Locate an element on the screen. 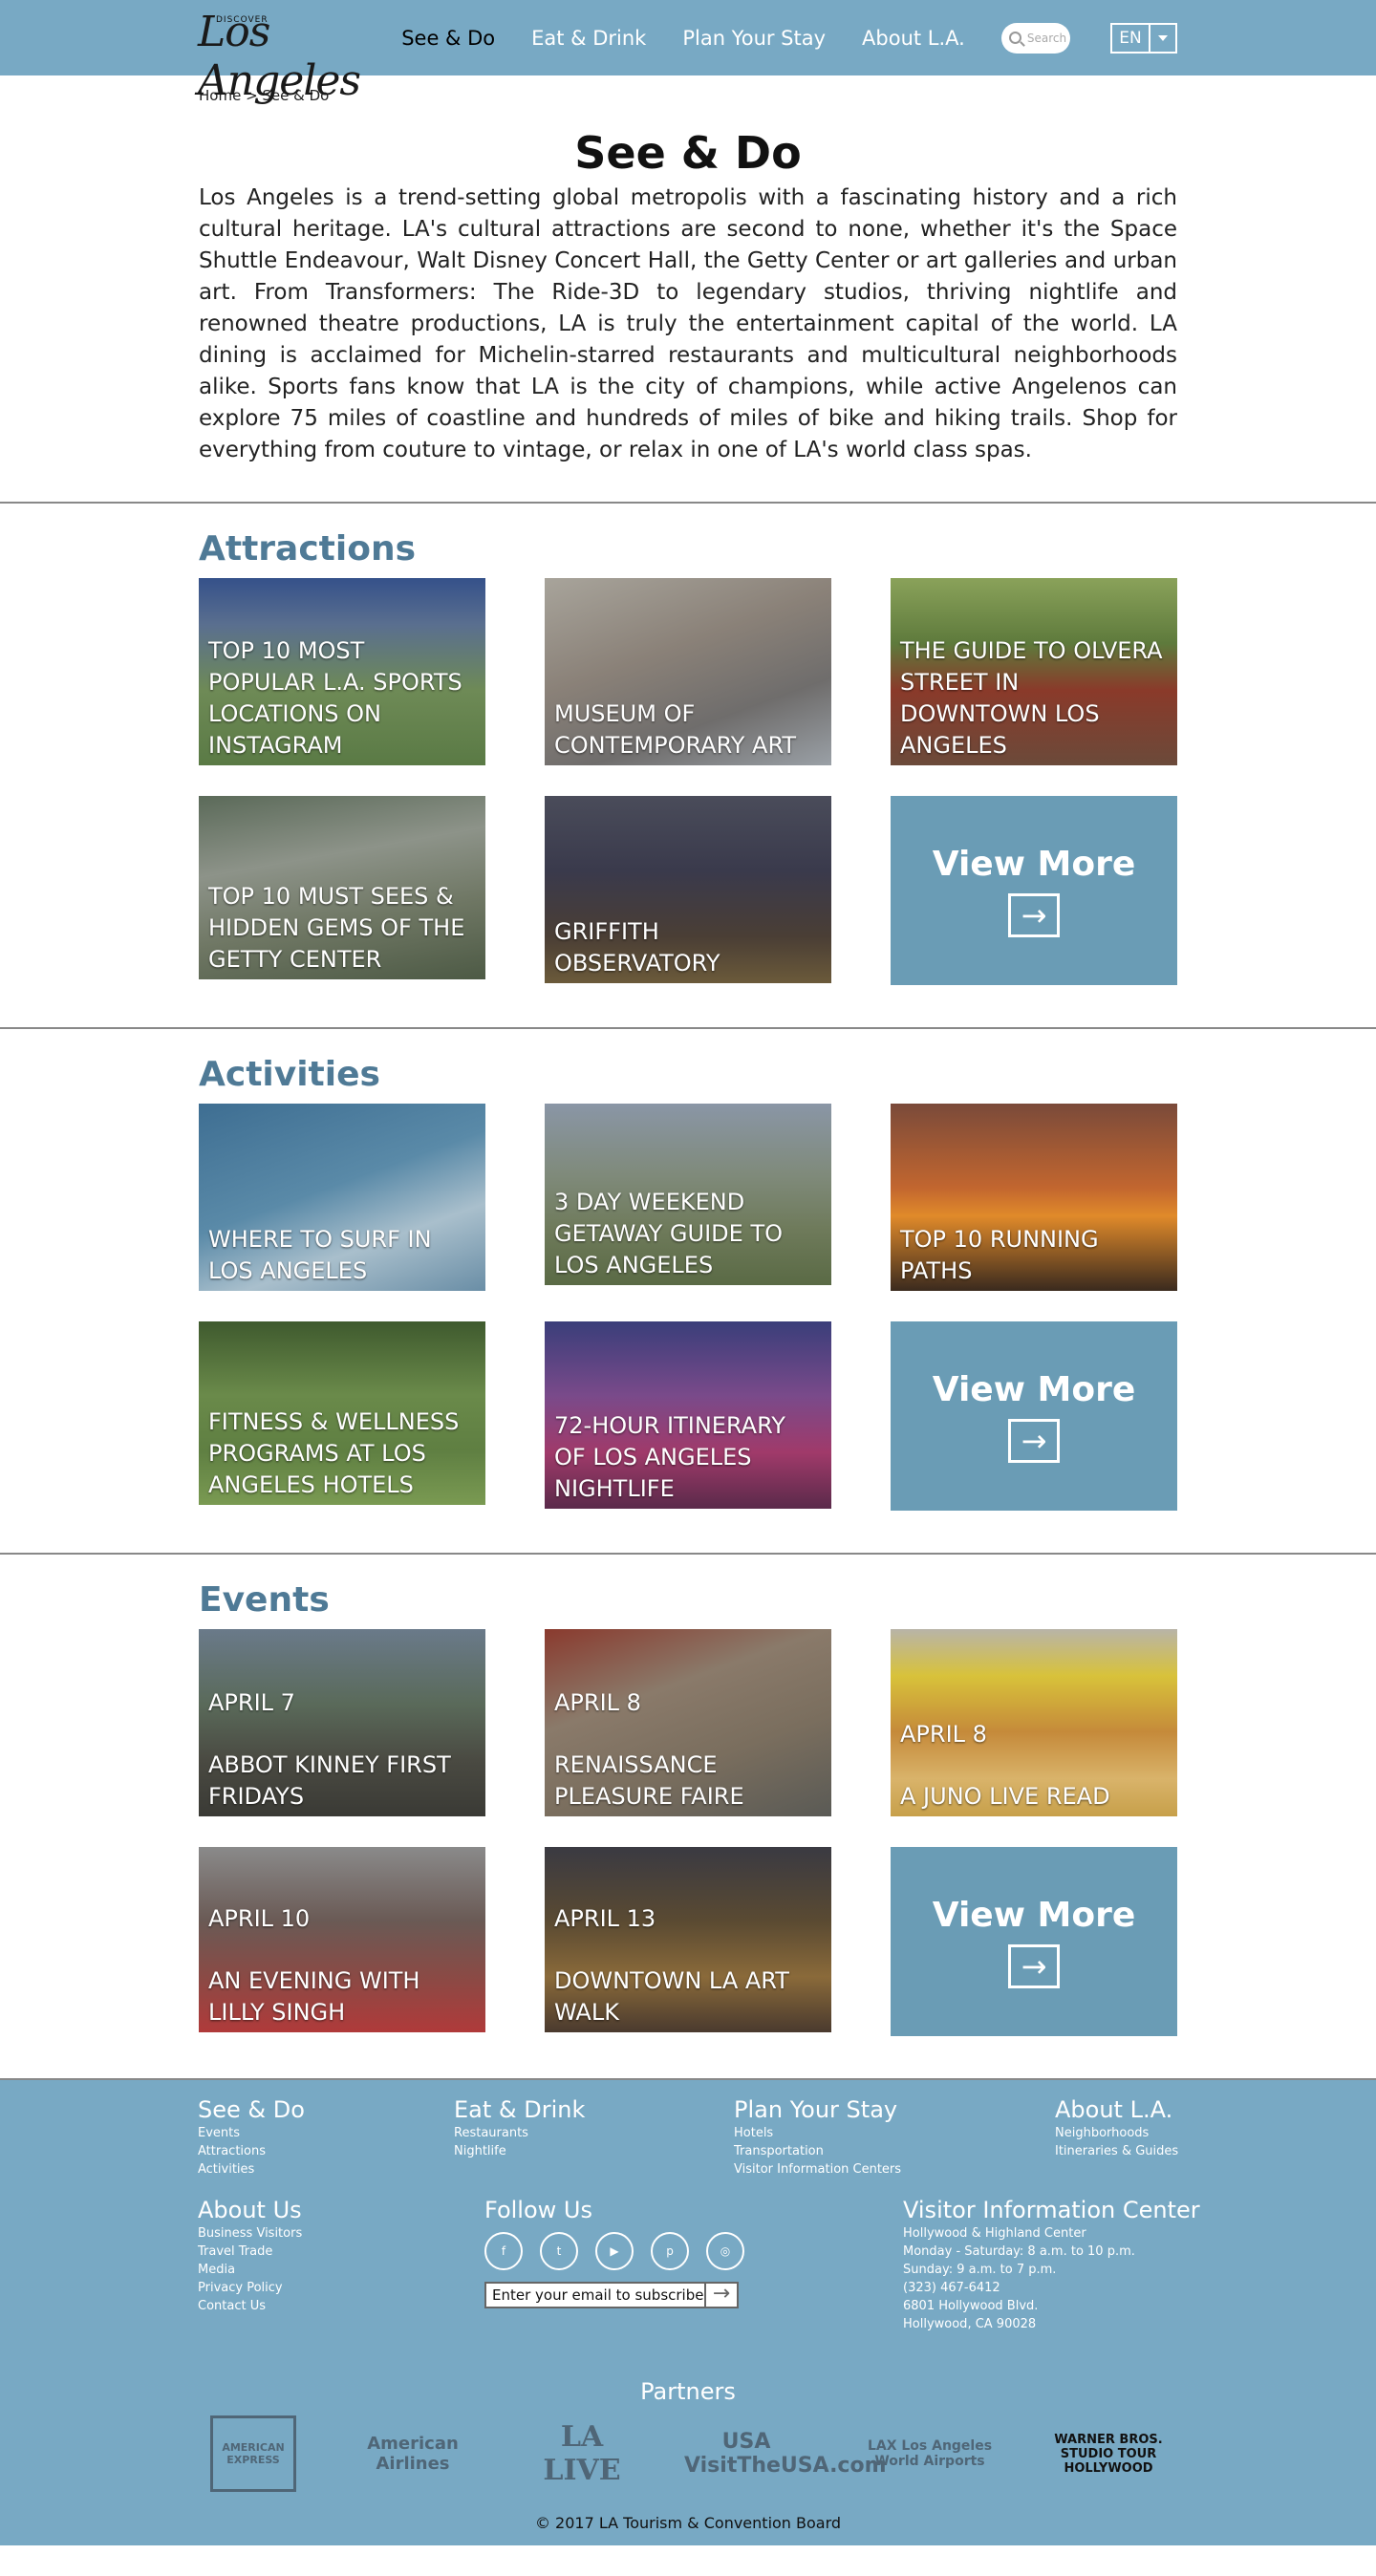 This screenshot has height=2576, width=1376. footer-heading: See & Do is located at coordinates (252, 2109).